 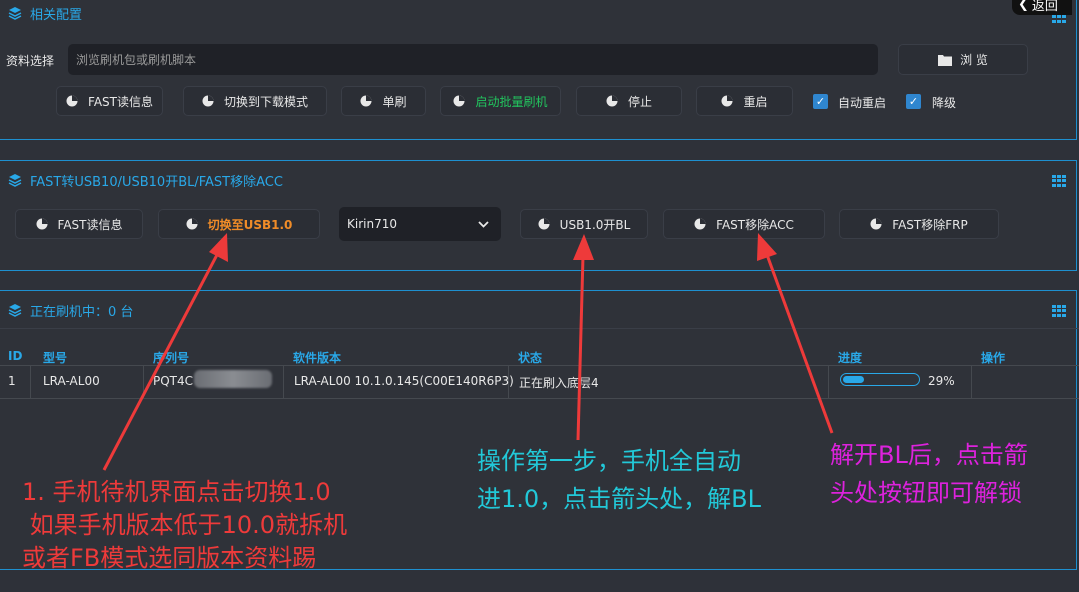 What do you see at coordinates (941, 381) in the screenshot?
I see `row-progress-text: 29%` at bounding box center [941, 381].